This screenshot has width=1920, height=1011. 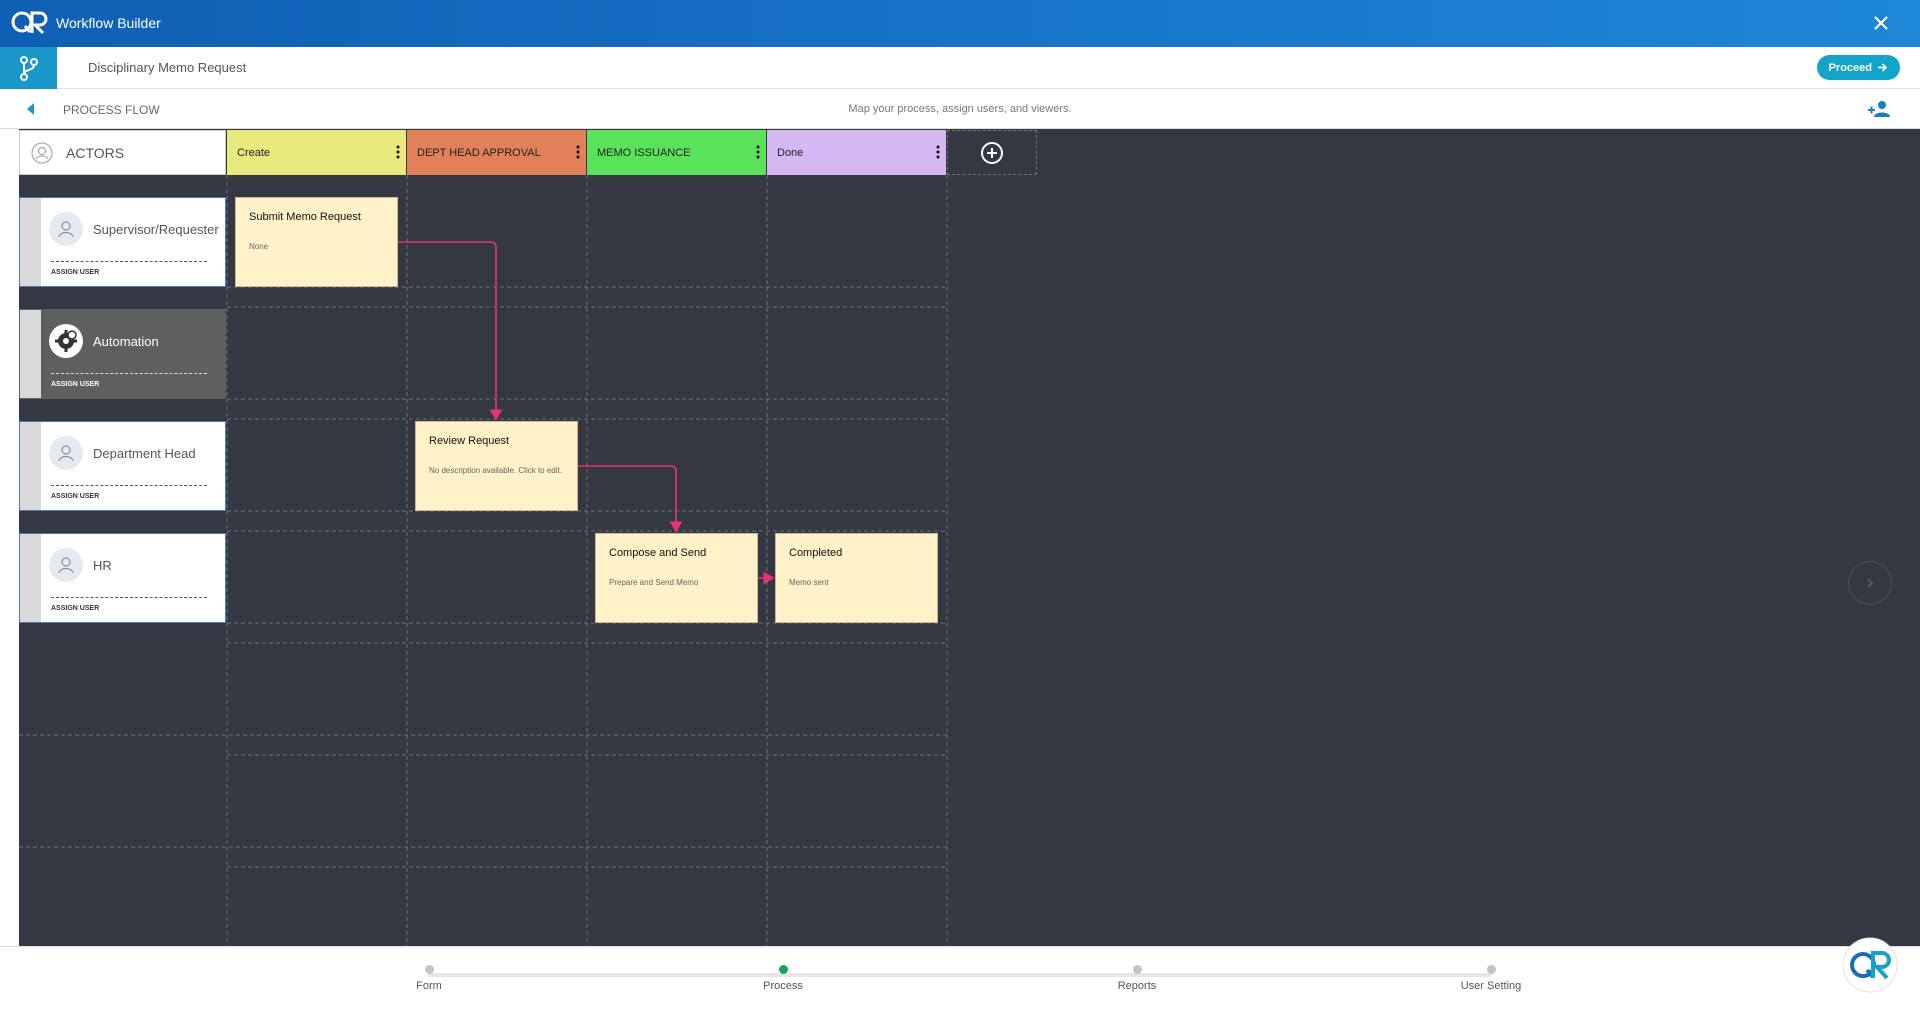 What do you see at coordinates (469, 441) in the screenshot?
I see `node-title: Review Request` at bounding box center [469, 441].